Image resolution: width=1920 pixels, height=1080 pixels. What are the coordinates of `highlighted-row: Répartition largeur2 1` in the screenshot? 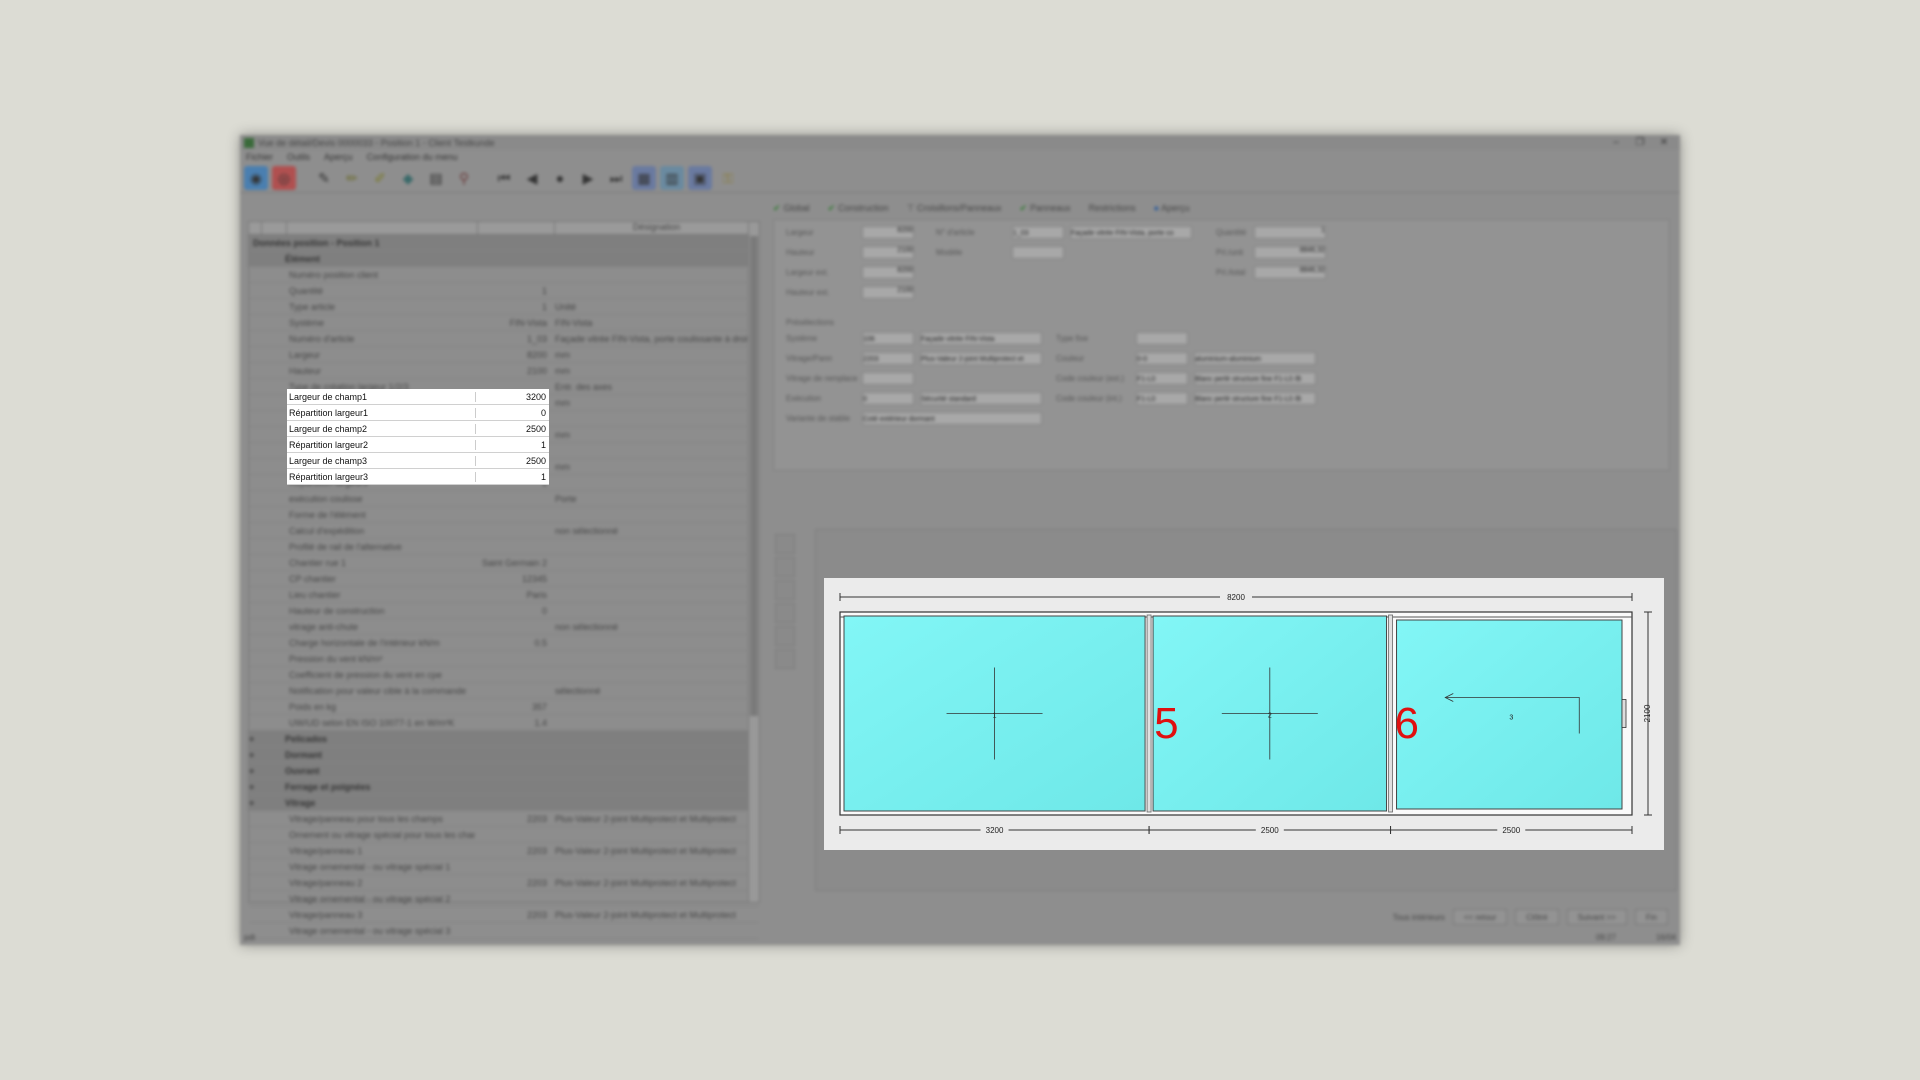 It's located at (418, 445).